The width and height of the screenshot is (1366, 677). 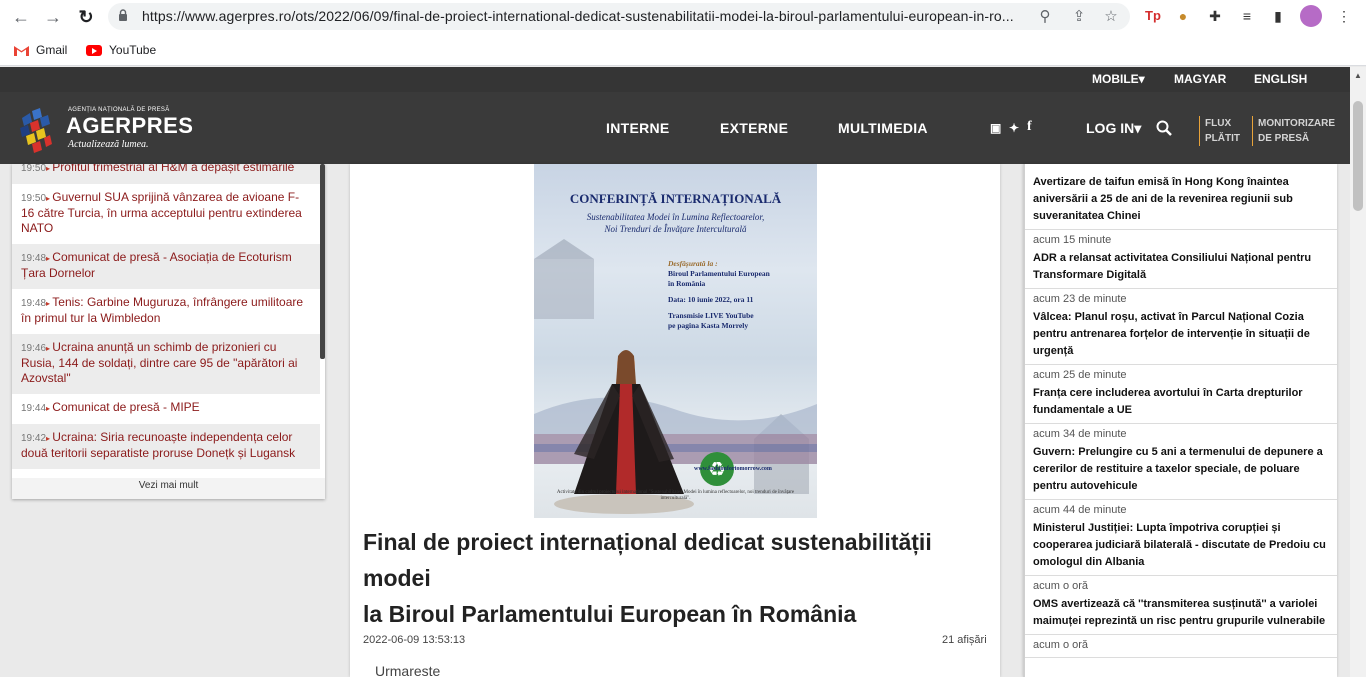 I want to click on lock-icon, so click(x=123, y=15).